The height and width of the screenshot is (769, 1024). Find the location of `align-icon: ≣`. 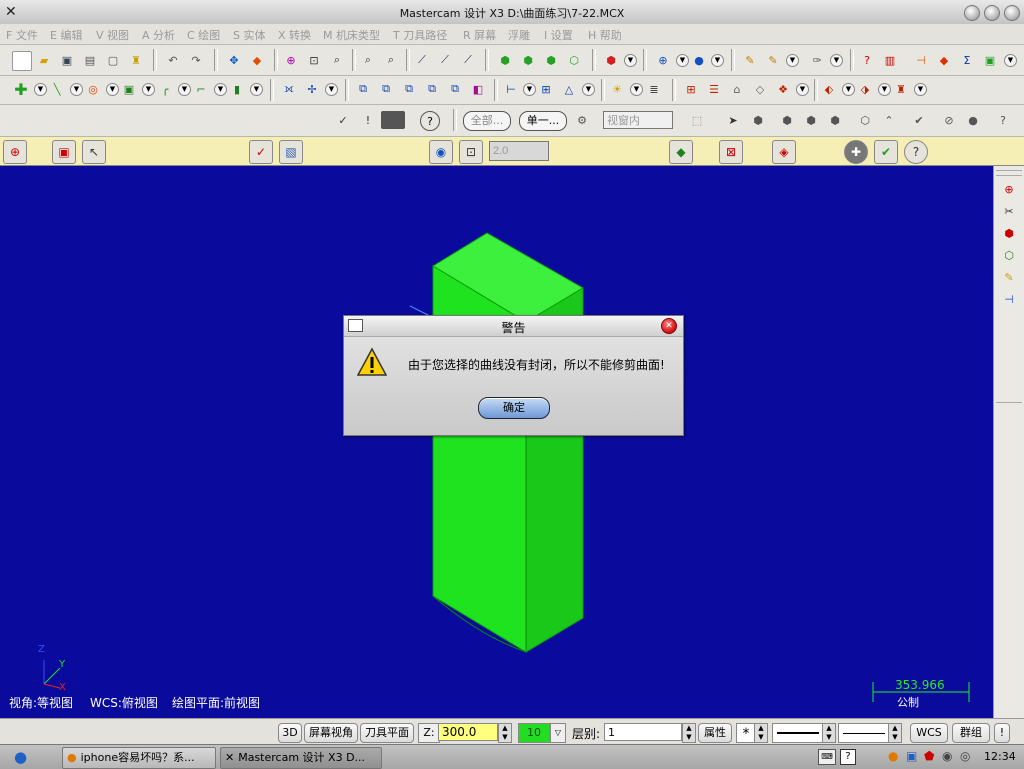

align-icon: ≣ is located at coordinates (654, 89).